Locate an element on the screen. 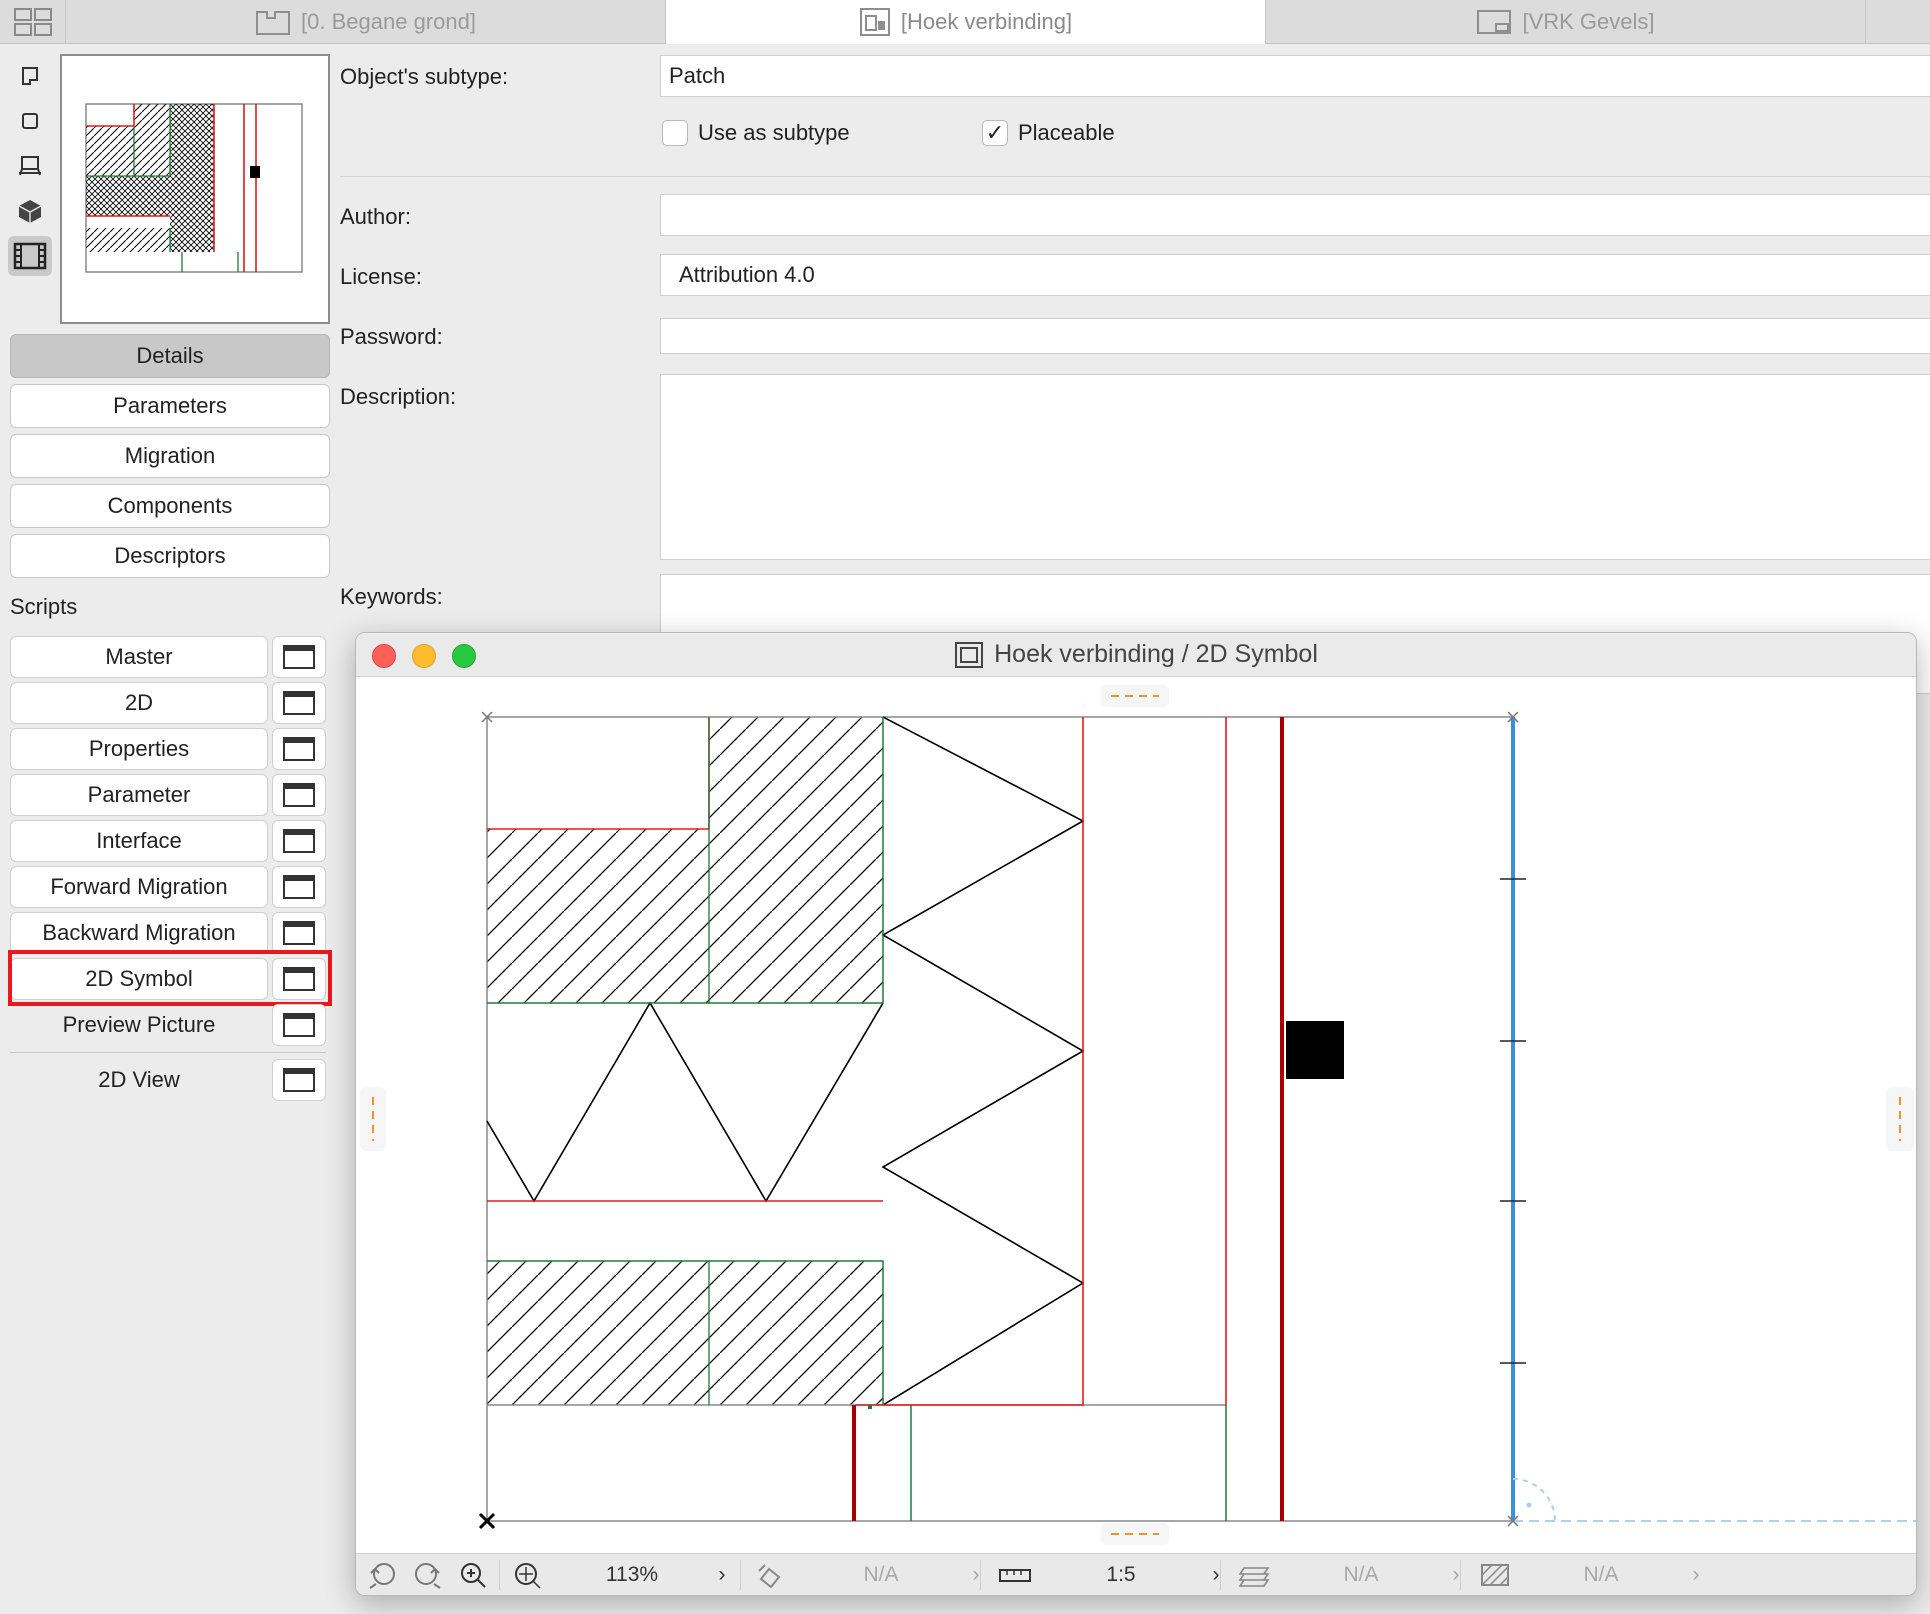 The height and width of the screenshot is (1614, 1930). open-backward-migration-window-button is located at coordinates (299, 933).